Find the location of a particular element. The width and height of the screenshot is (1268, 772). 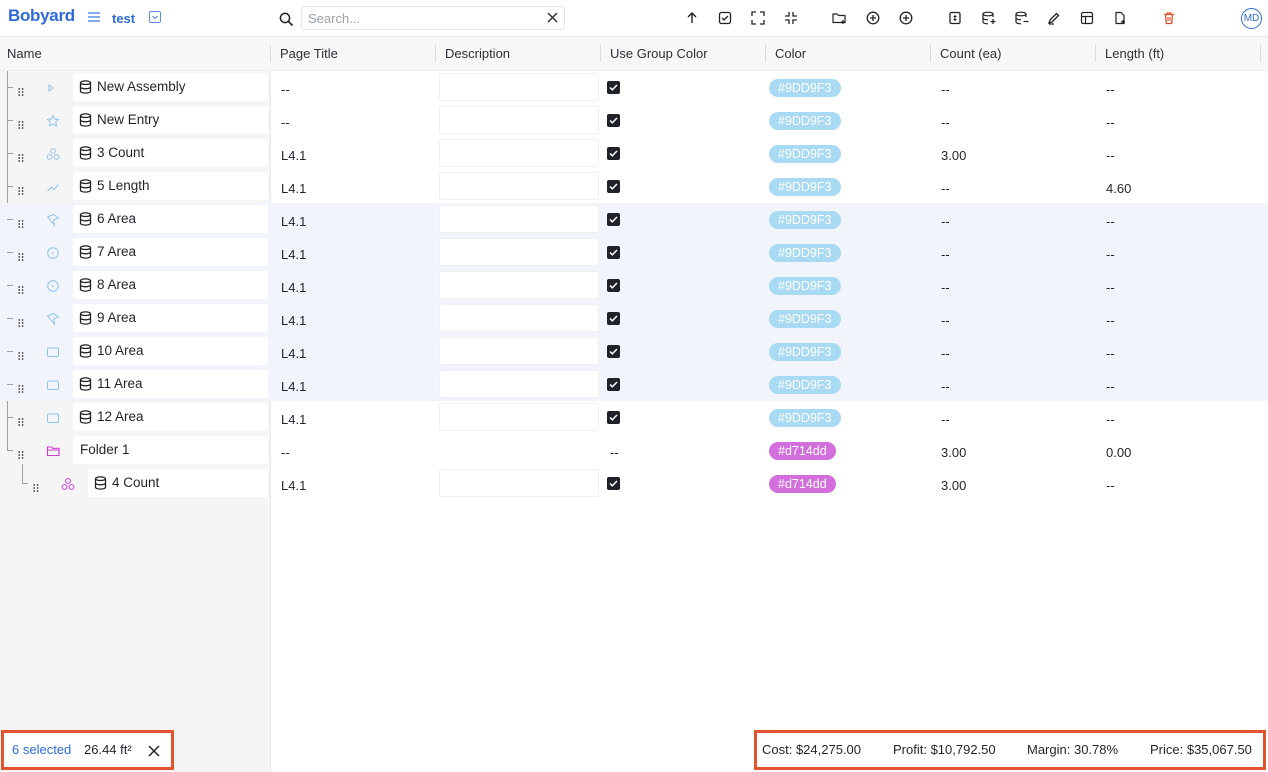

name-cell: New Assembly is located at coordinates (170, 87).